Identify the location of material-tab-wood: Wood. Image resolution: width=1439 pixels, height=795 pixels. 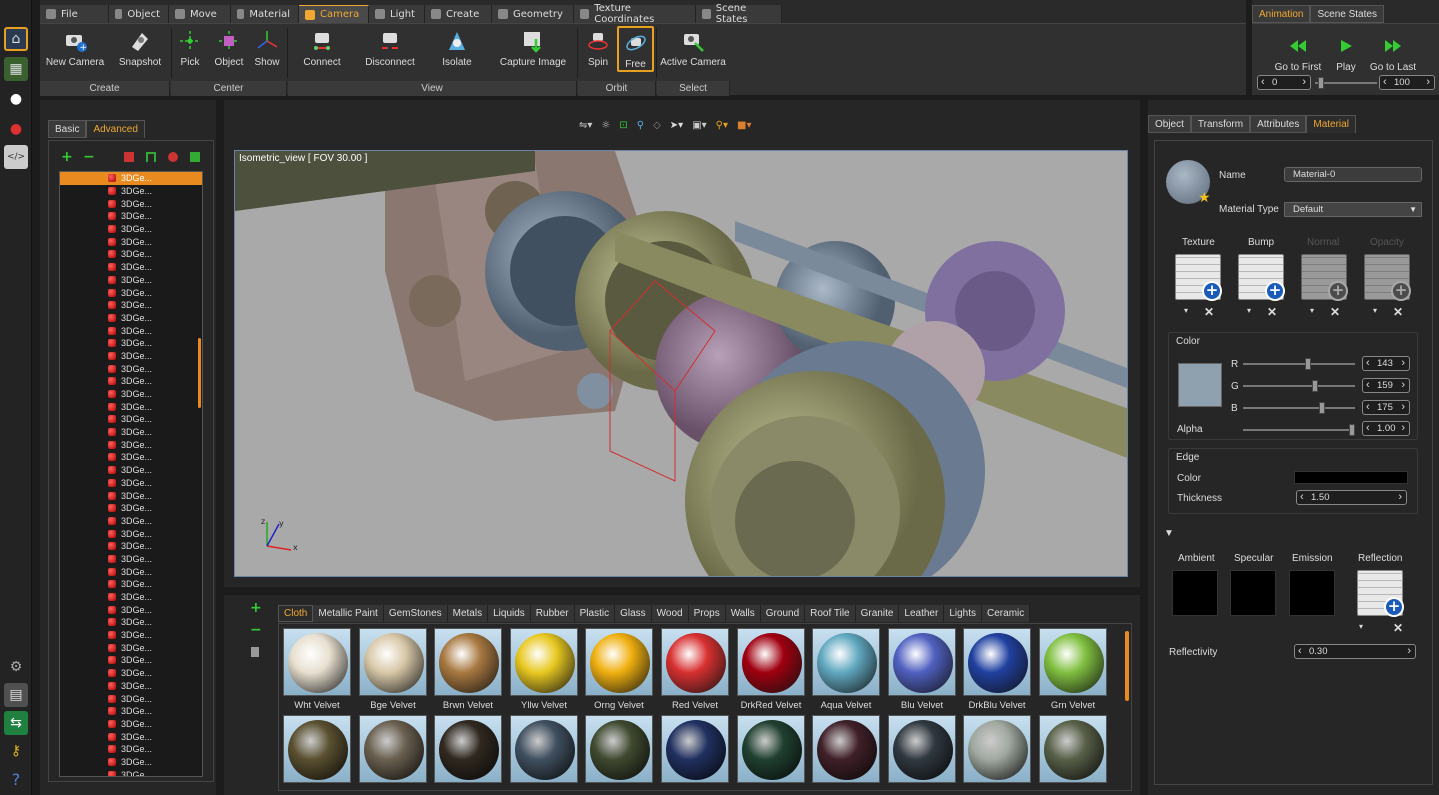
(670, 613).